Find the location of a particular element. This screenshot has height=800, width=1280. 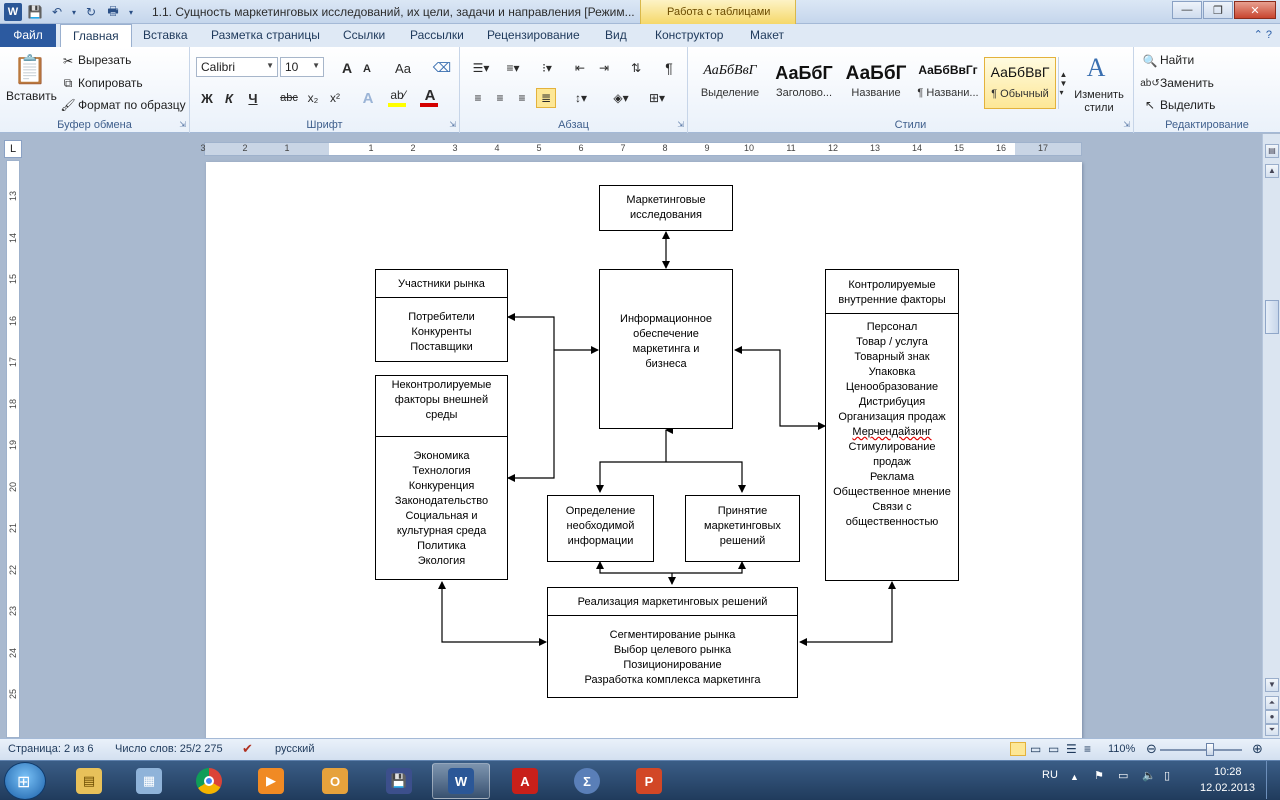

tab-design: Конструктор is located at coordinates (689, 35).